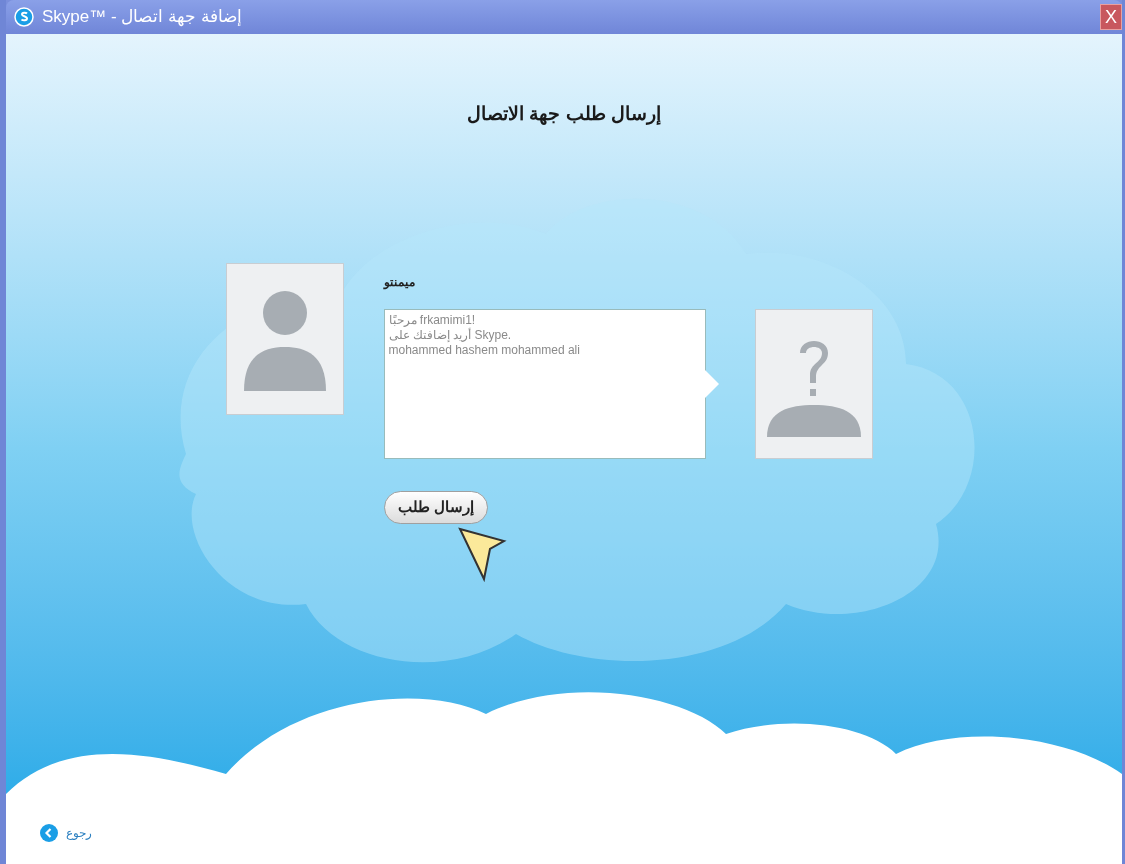 The image size is (1125, 864). What do you see at coordinates (813, 383) in the screenshot?
I see `unknown-contact-icon` at bounding box center [813, 383].